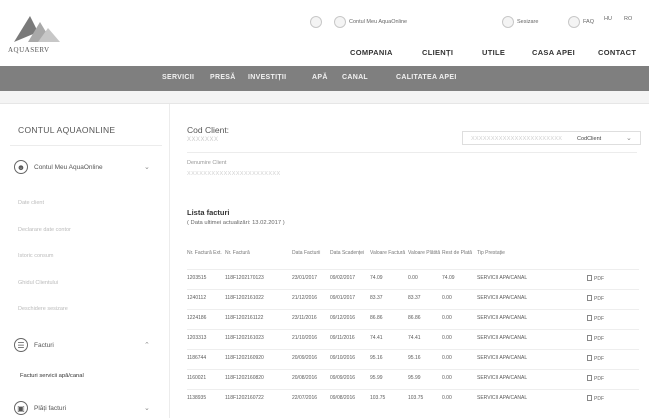  I want to click on table-cell: 09/02/2017, so click(343, 278).